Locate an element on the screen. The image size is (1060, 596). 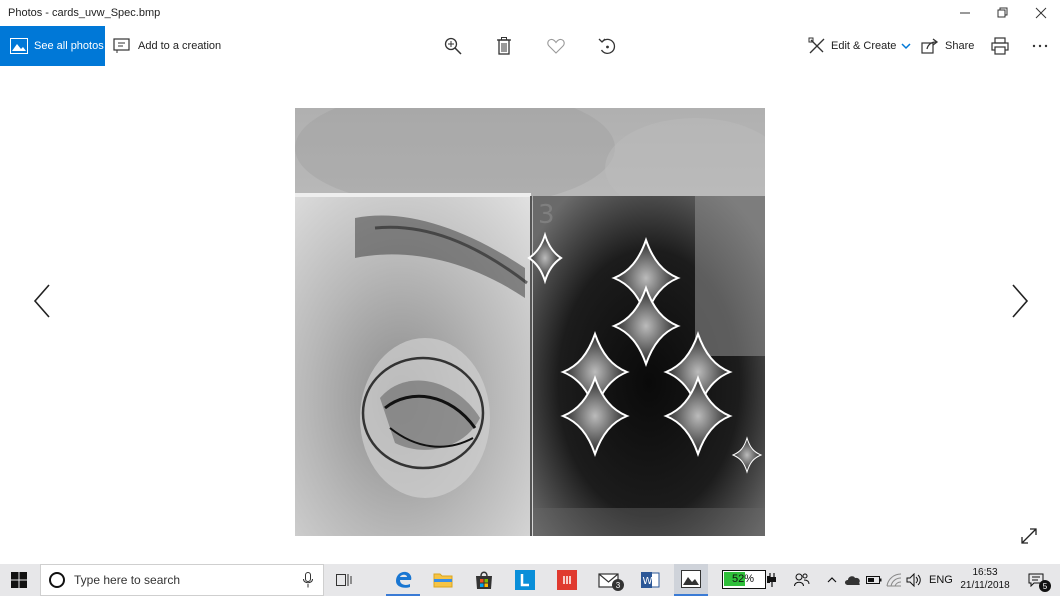
microphone-icon is located at coordinates (308, 580).